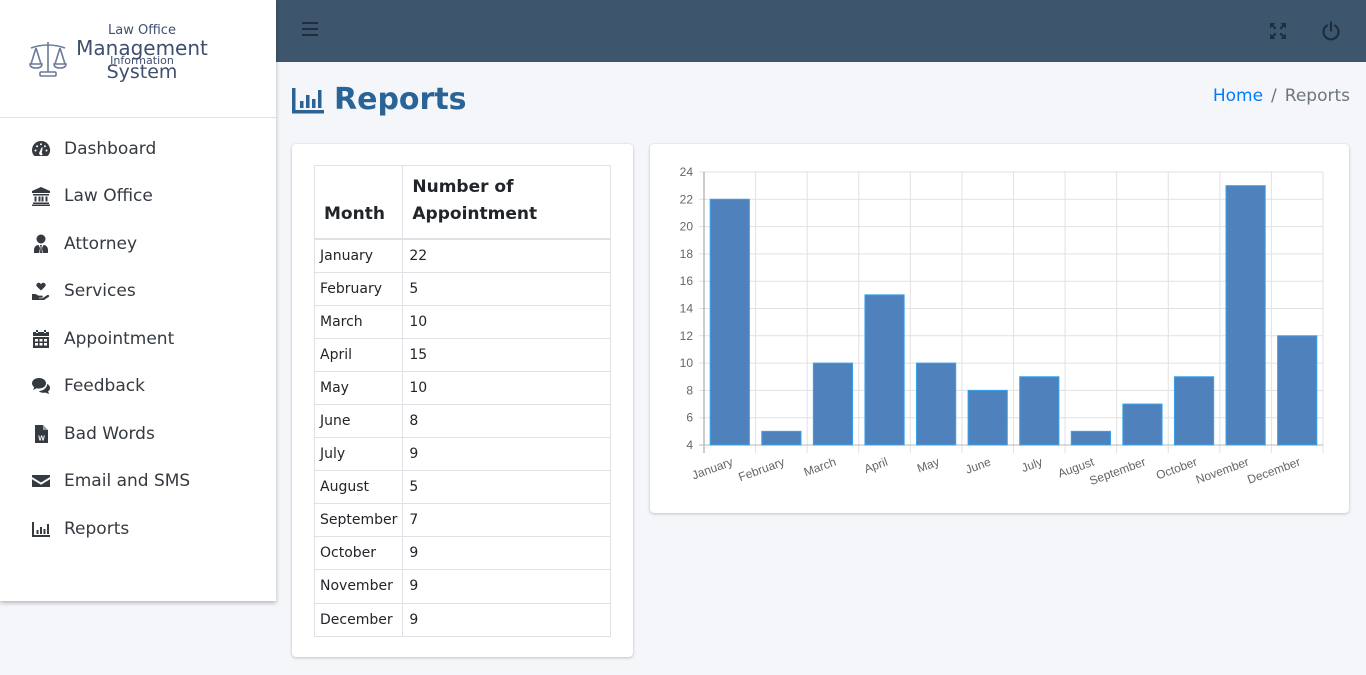 The height and width of the screenshot is (675, 1366). I want to click on x-tick-label: October, so click(1176, 469).